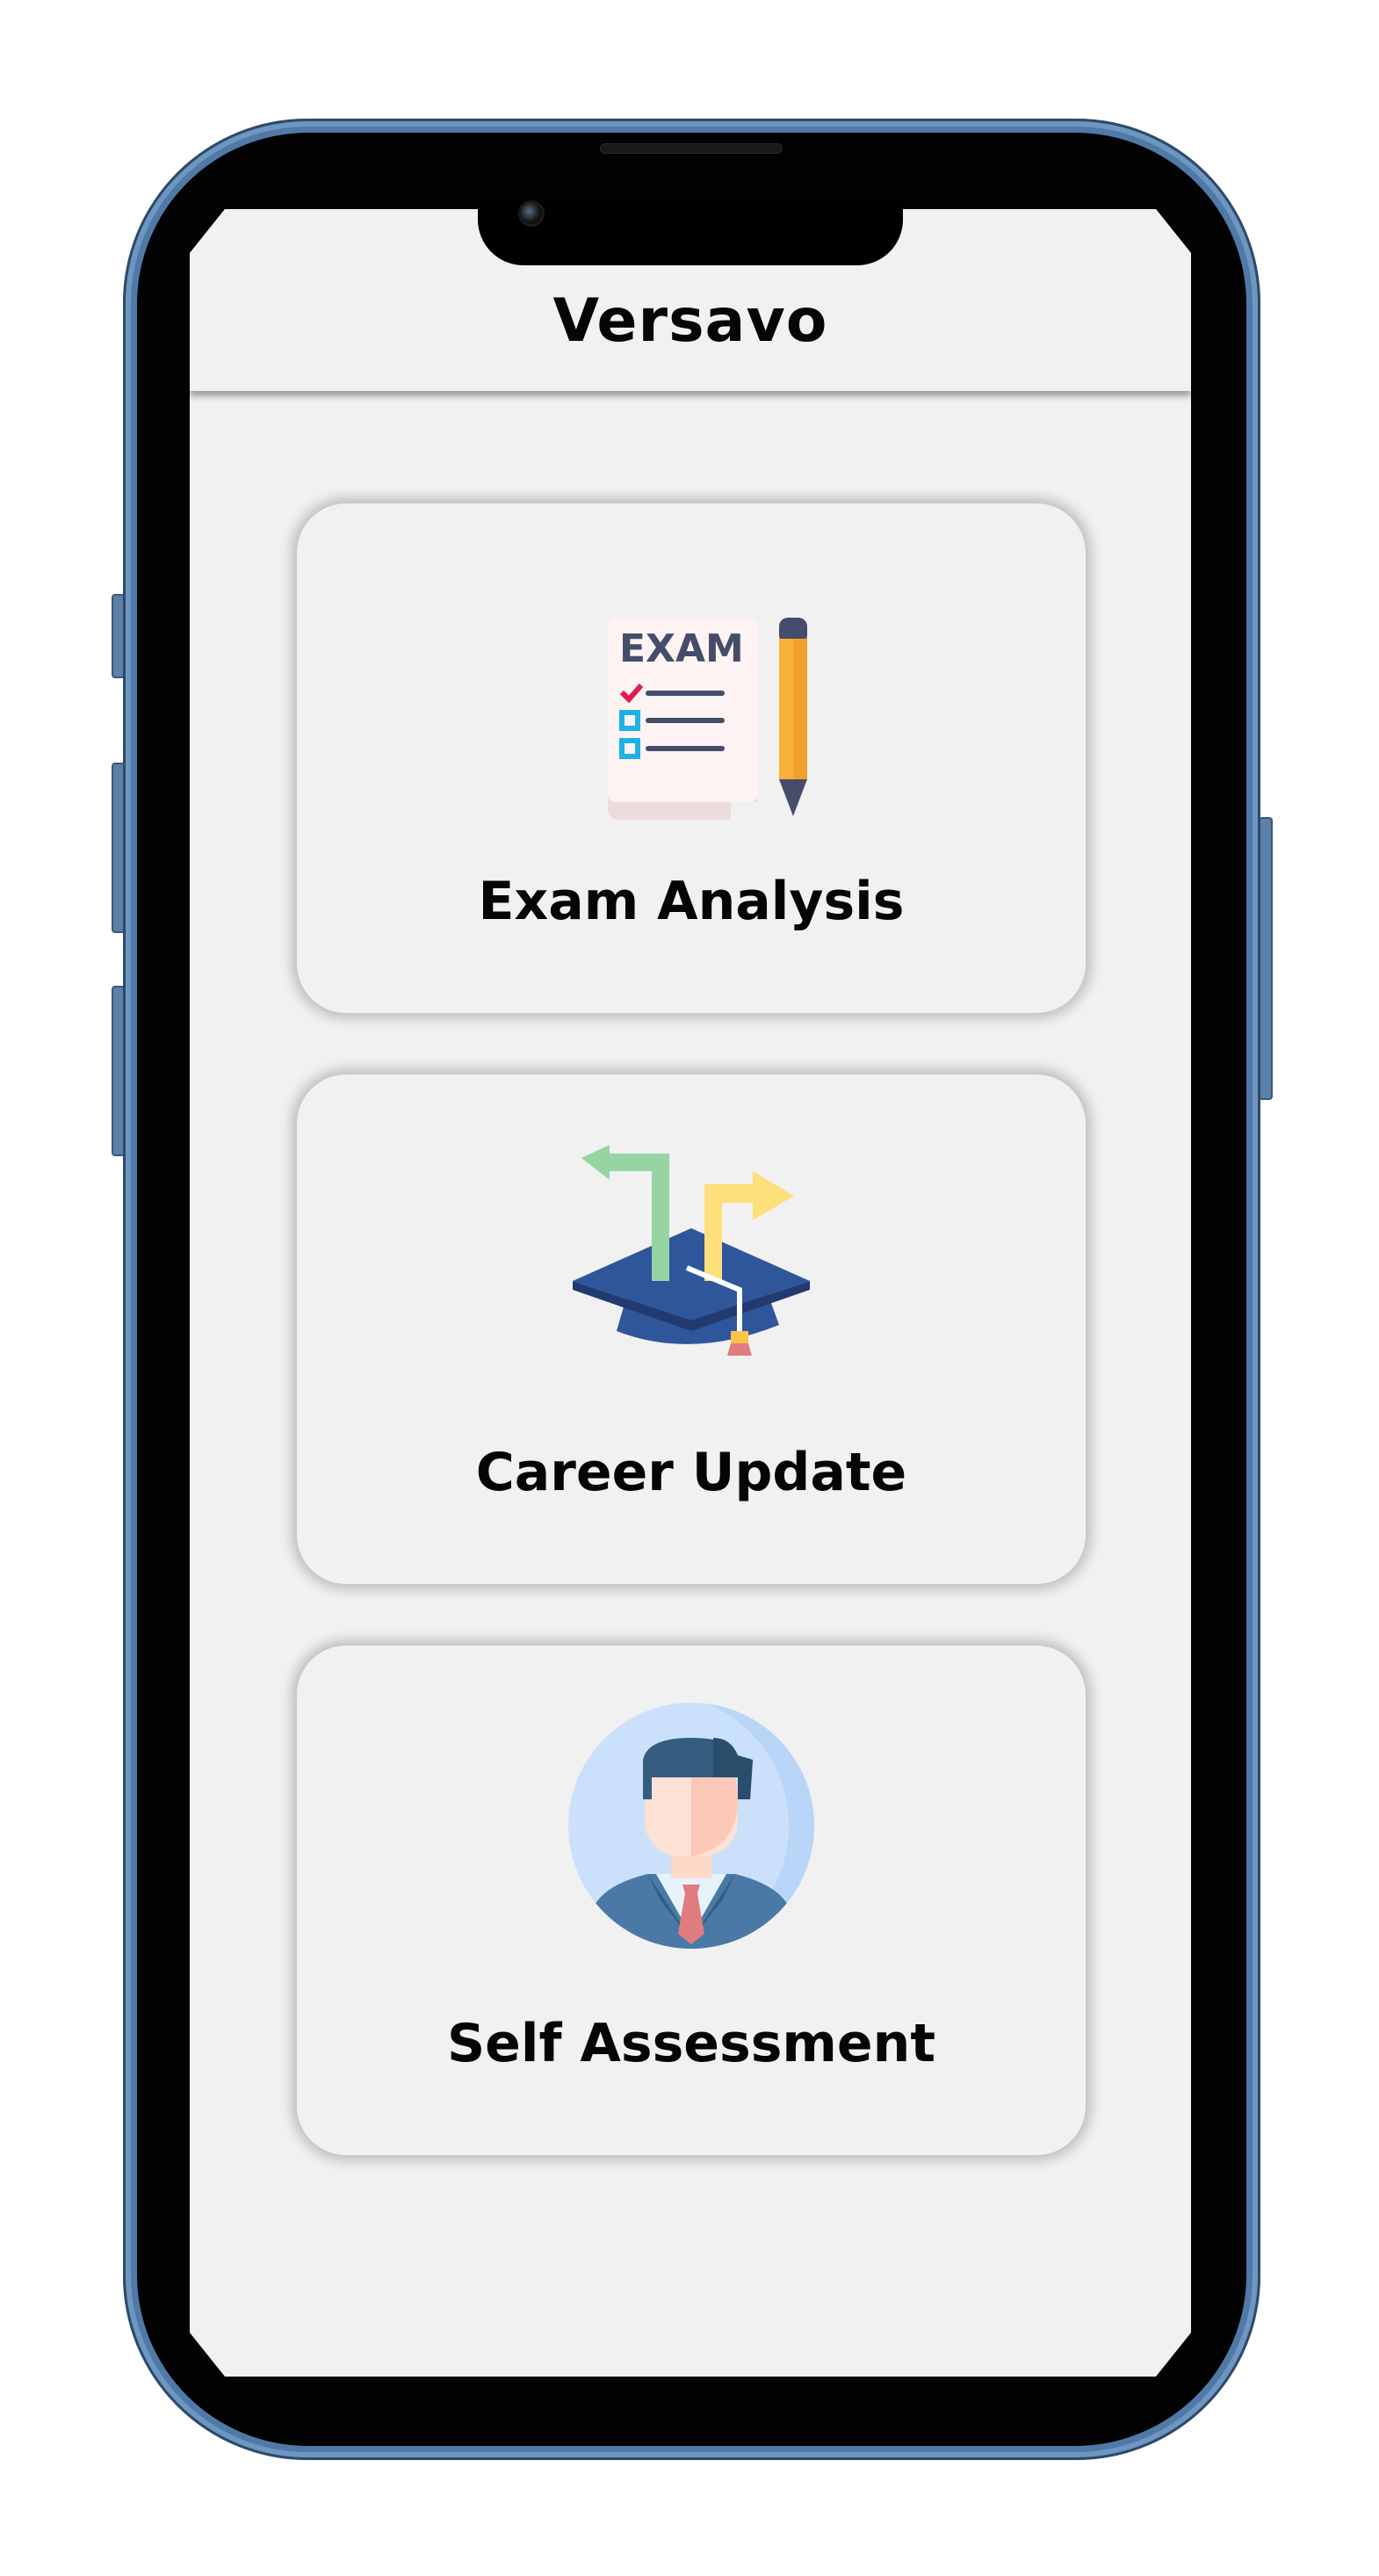  What do you see at coordinates (1266, 958) in the screenshot?
I see `phone-power-button` at bounding box center [1266, 958].